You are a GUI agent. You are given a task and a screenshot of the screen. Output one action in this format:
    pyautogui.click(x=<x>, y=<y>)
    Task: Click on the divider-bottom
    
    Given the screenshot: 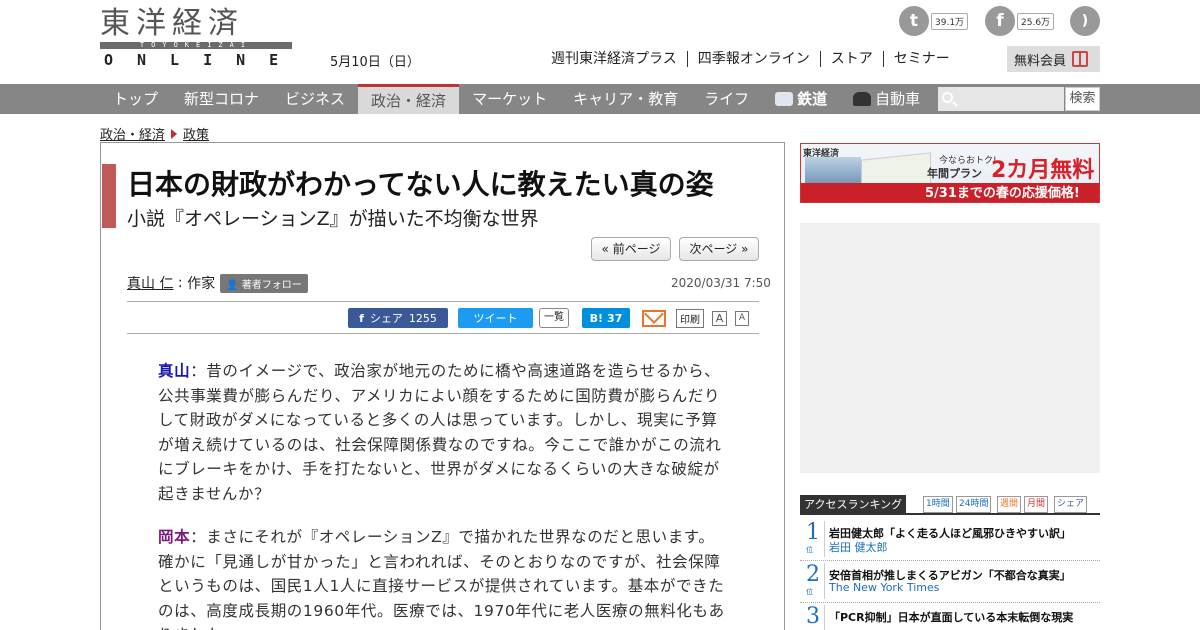 What is the action you would take?
    pyautogui.click(x=443, y=333)
    